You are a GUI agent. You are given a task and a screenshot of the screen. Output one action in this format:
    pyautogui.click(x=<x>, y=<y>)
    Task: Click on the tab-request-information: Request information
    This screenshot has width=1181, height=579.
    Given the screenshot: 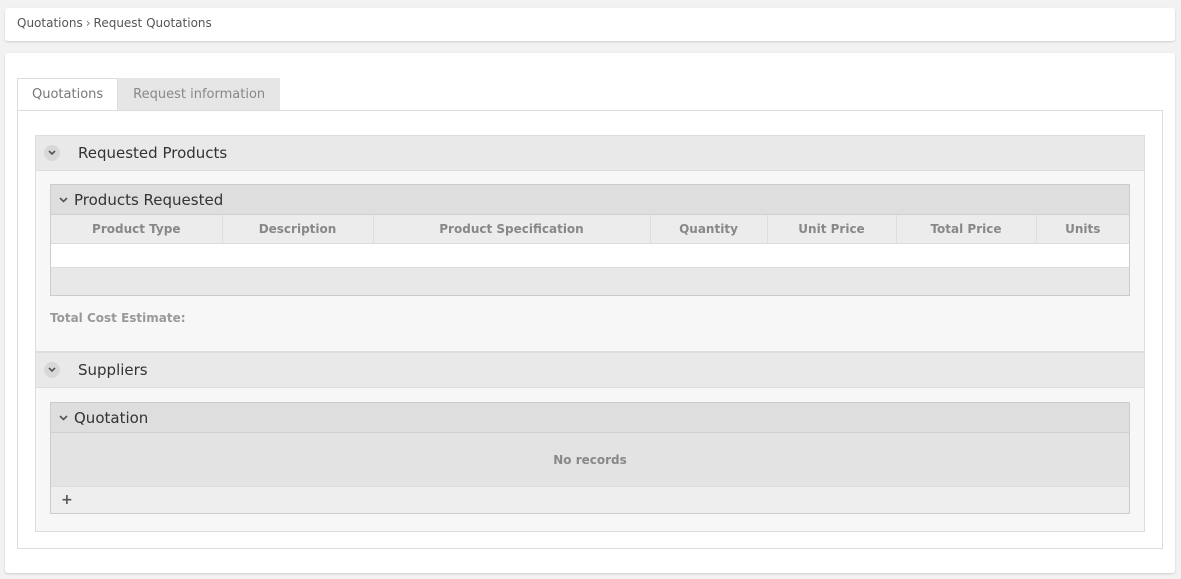 What is the action you would take?
    pyautogui.click(x=199, y=94)
    